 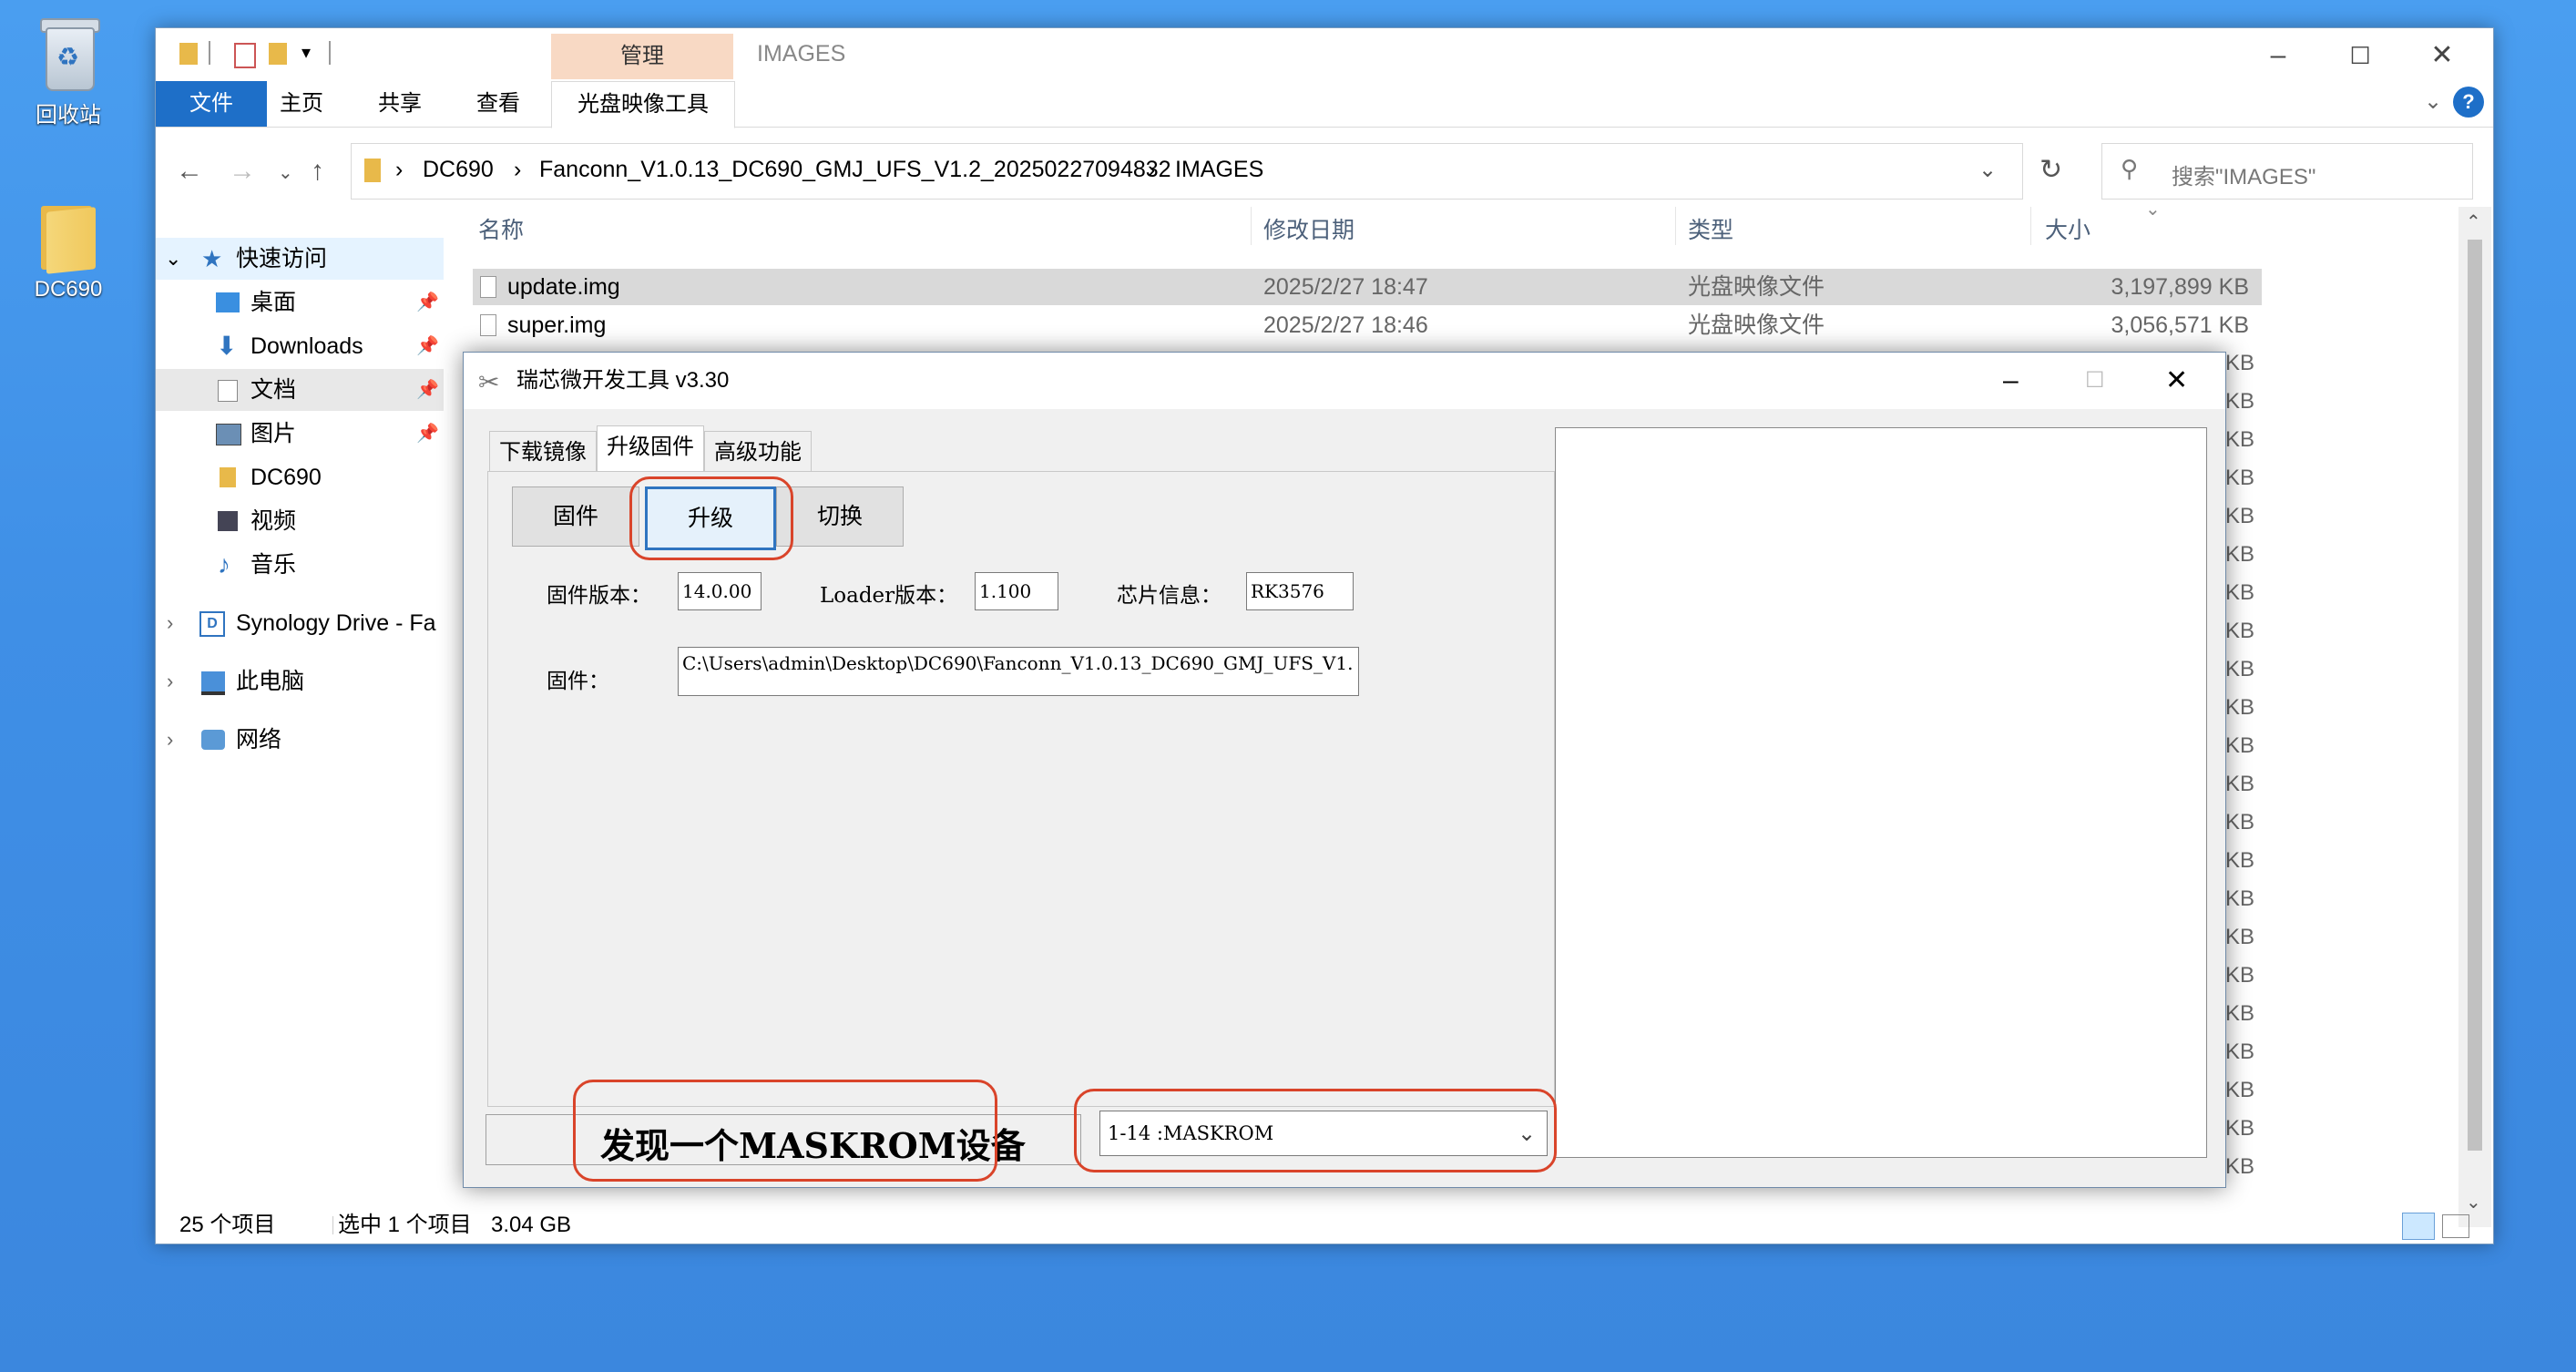 I want to click on firmware-path-label: 固件：, so click(x=578, y=681).